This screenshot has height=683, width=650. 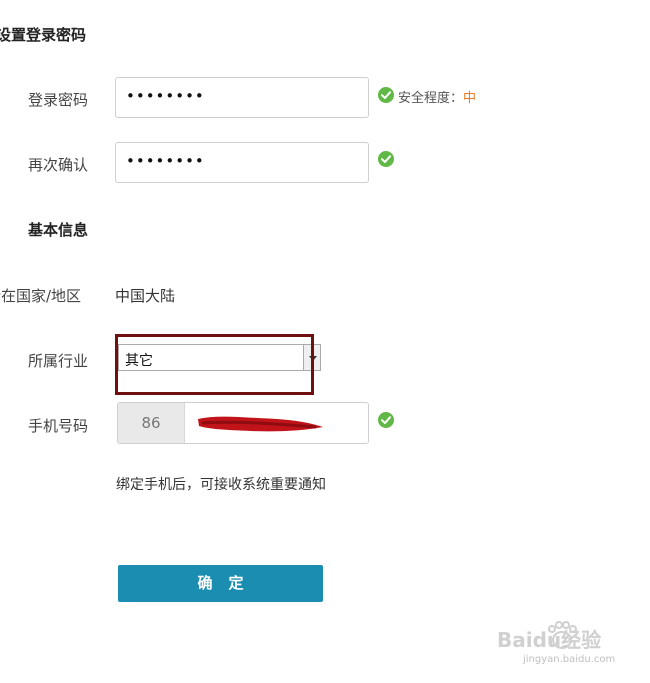 What do you see at coordinates (470, 98) in the screenshot?
I see `password-strength-level: 中` at bounding box center [470, 98].